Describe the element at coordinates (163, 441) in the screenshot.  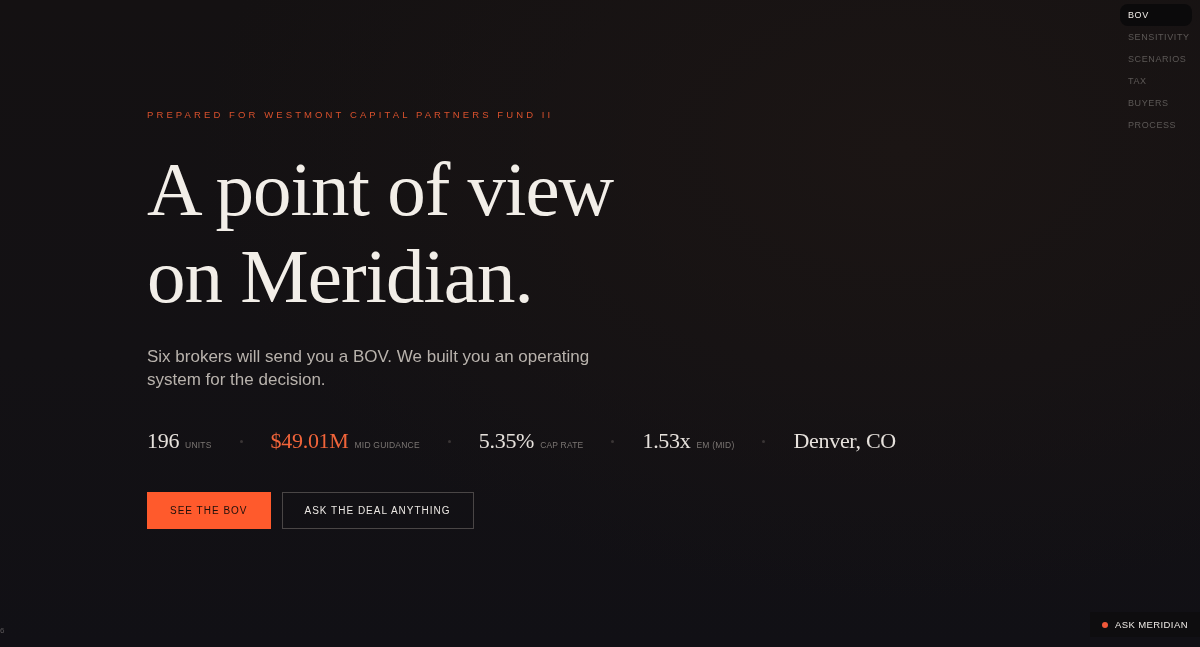
I see `stat-value: 196` at that location.